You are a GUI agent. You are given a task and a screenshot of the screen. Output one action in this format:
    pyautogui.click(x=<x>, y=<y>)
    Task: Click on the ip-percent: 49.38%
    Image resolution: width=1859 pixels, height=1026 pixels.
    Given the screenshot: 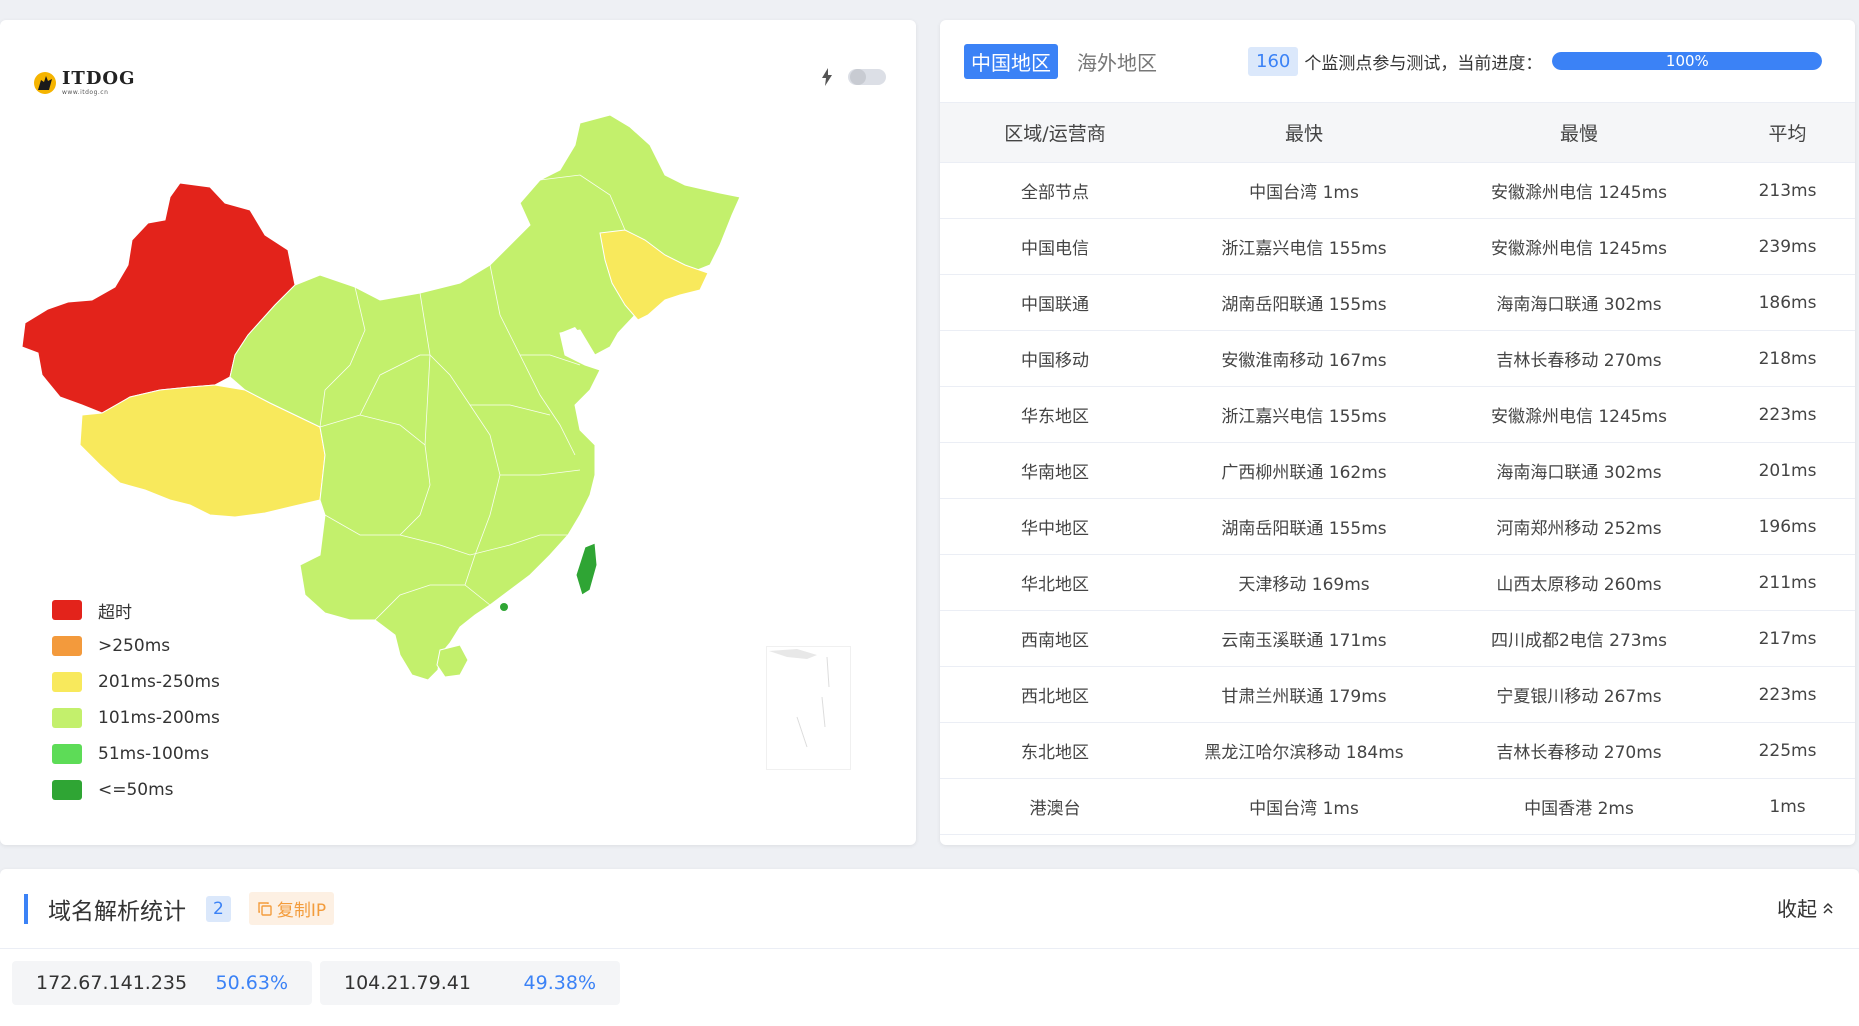 What is the action you would take?
    pyautogui.click(x=559, y=983)
    